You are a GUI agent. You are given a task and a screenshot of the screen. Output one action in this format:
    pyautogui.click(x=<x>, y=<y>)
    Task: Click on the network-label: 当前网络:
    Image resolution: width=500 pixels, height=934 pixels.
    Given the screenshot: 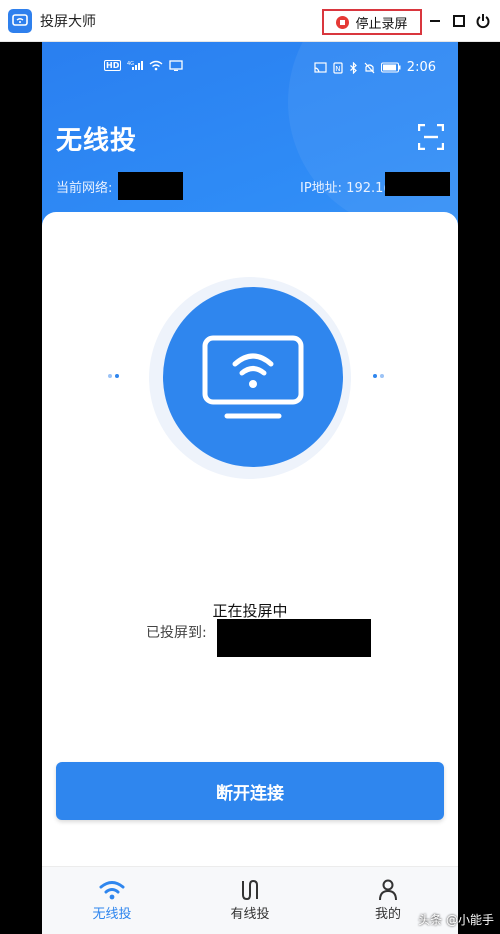 What is the action you would take?
    pyautogui.click(x=84, y=188)
    